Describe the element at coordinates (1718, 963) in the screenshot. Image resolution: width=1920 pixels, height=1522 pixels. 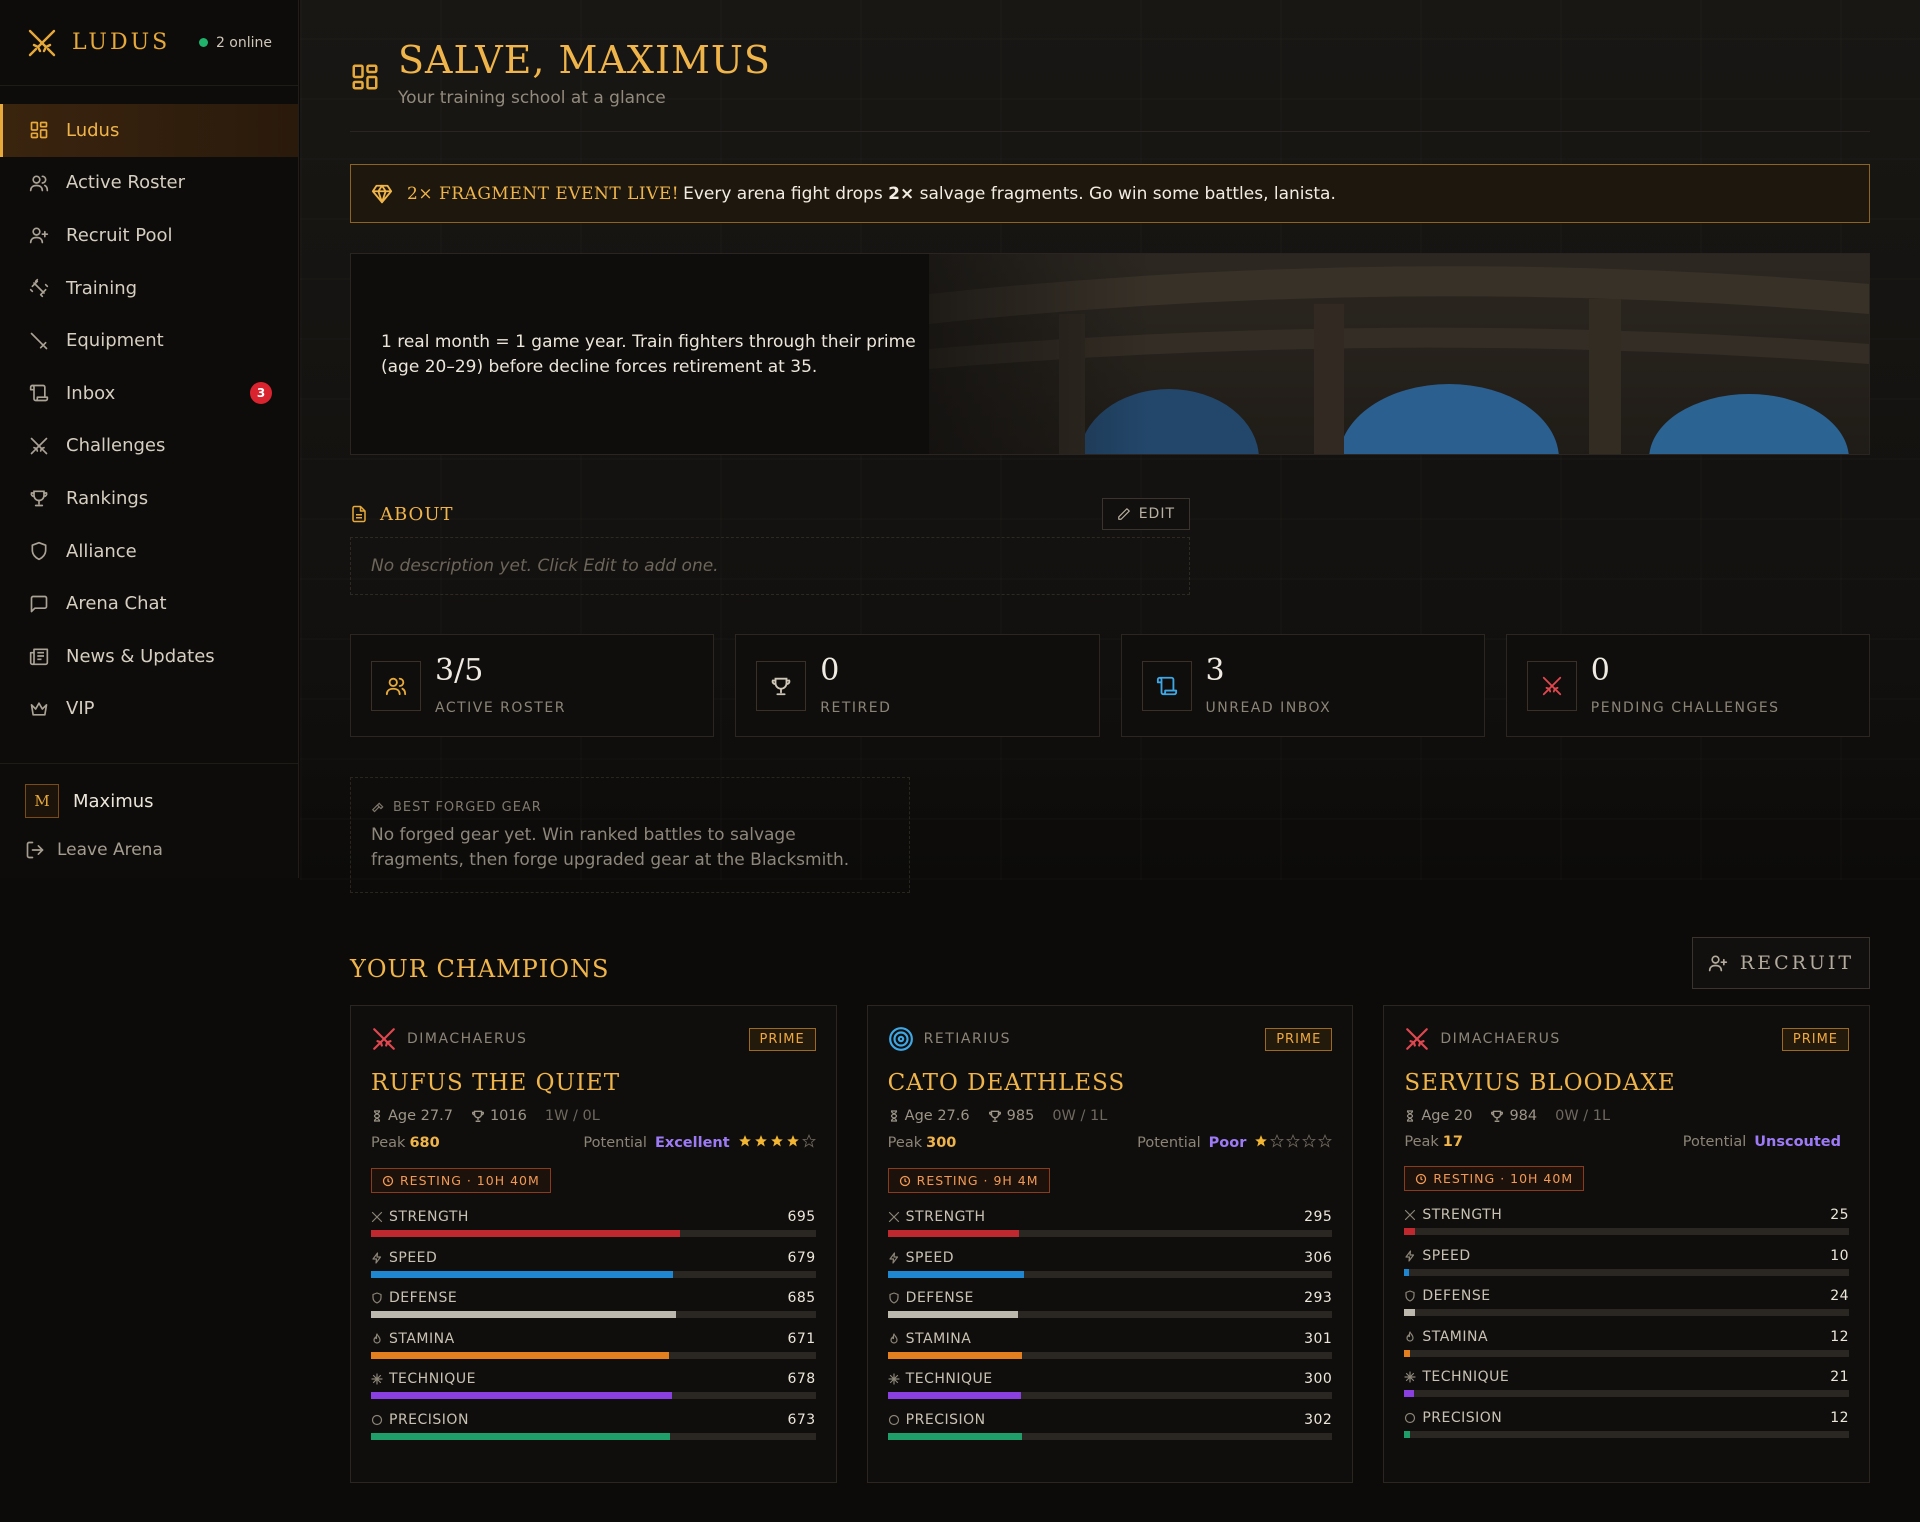
I see `user-plus-icon` at that location.